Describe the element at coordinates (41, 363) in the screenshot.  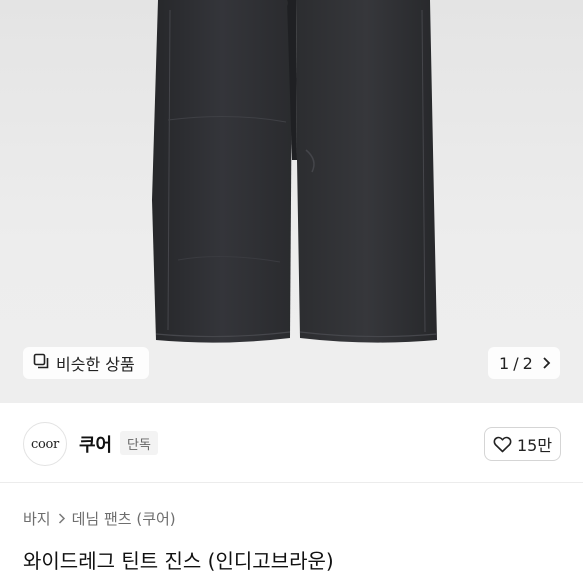
I see `copy-squares-icon` at that location.